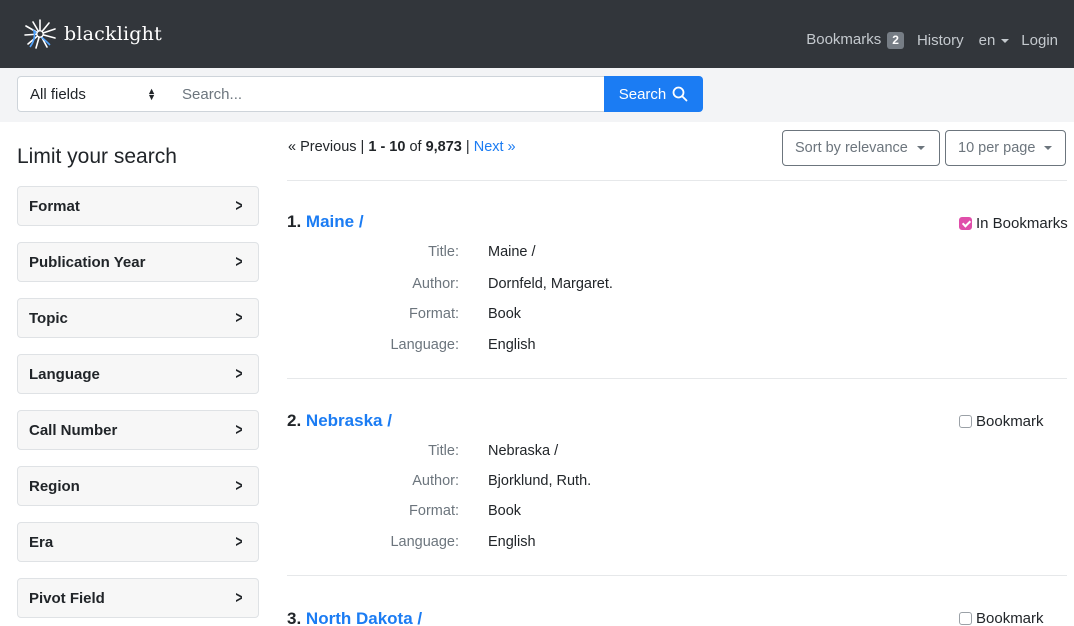 The width and height of the screenshot is (1074, 626). I want to click on document-title: 1. Maine /, so click(325, 222).